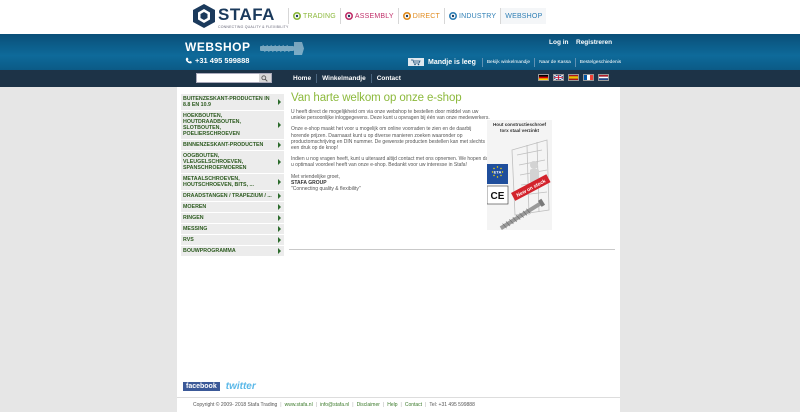  I want to click on main-nav: Home Winkelmandje Contact, so click(347, 78).